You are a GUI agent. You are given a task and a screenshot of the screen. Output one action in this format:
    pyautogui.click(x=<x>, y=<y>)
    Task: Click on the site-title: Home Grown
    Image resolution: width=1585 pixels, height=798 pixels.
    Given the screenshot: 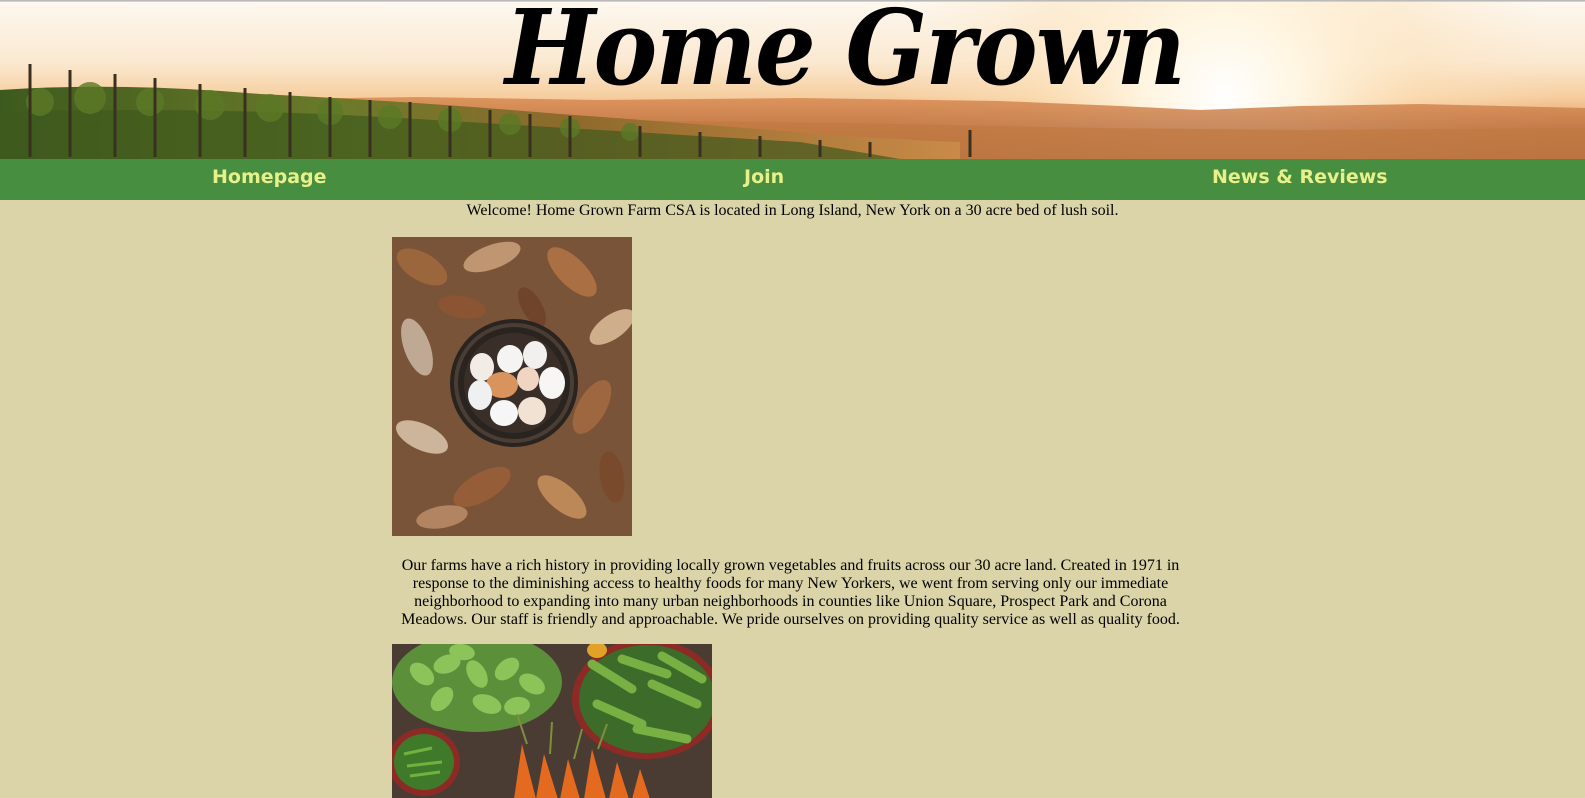 What is the action you would take?
    pyautogui.click(x=845, y=55)
    